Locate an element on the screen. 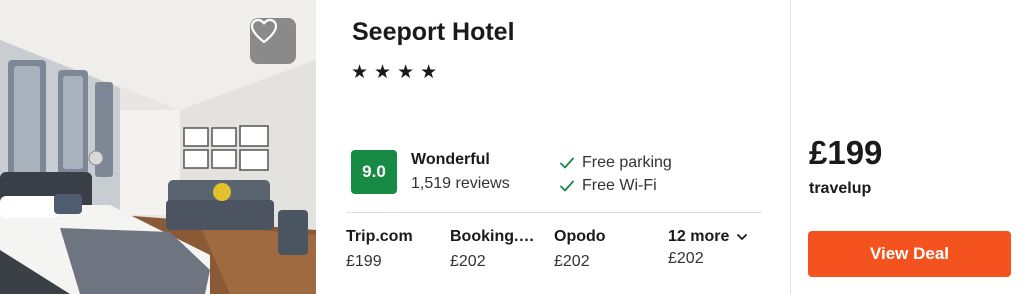 This screenshot has width=1024, height=294. divider is located at coordinates (554, 212).